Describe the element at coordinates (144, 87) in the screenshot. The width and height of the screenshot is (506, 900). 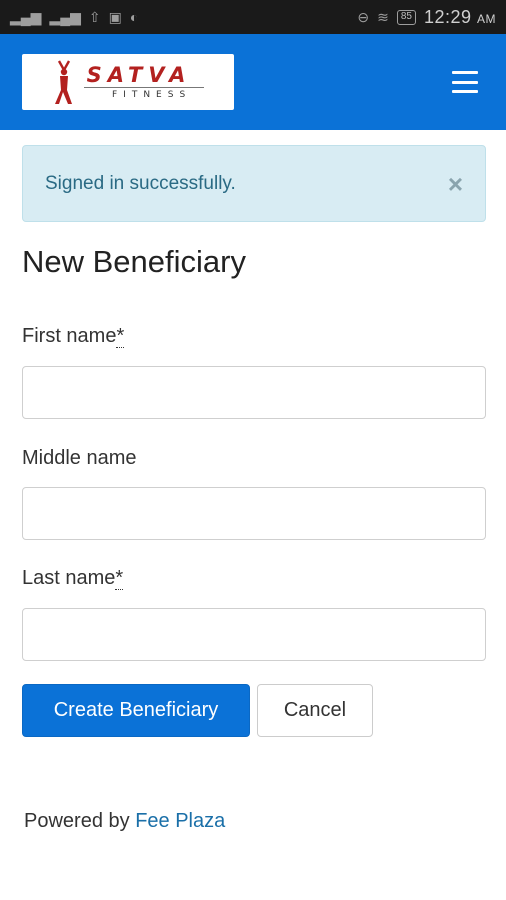
I see `logo-divider` at that location.